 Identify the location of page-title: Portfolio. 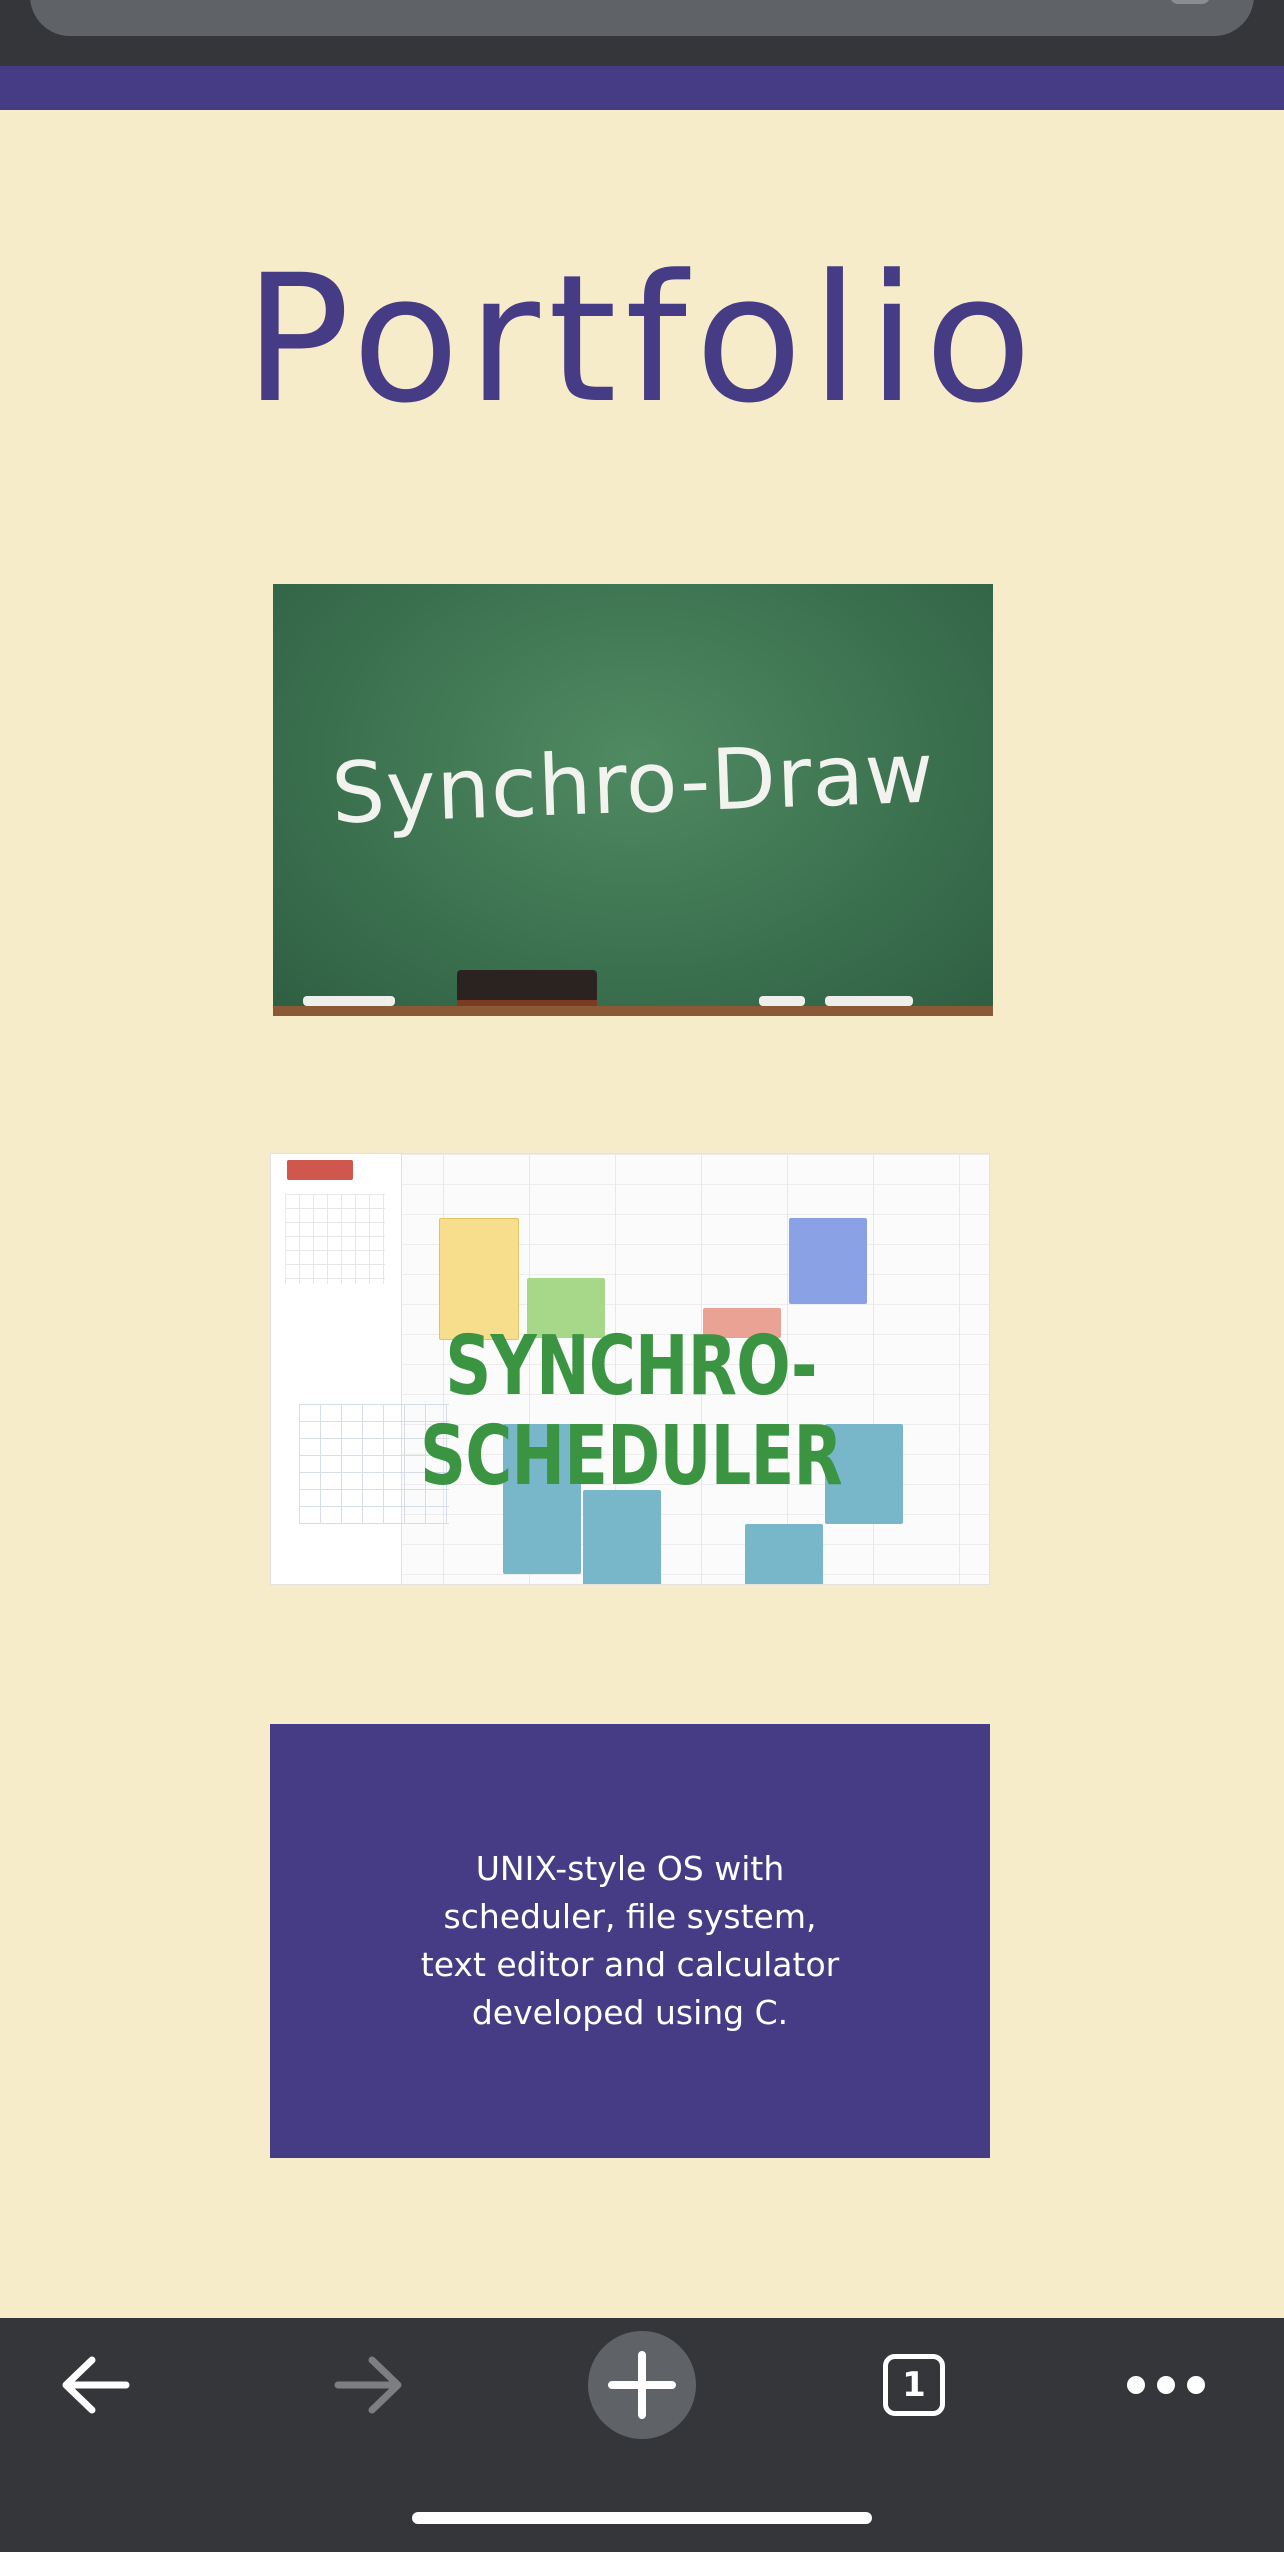
(642, 339).